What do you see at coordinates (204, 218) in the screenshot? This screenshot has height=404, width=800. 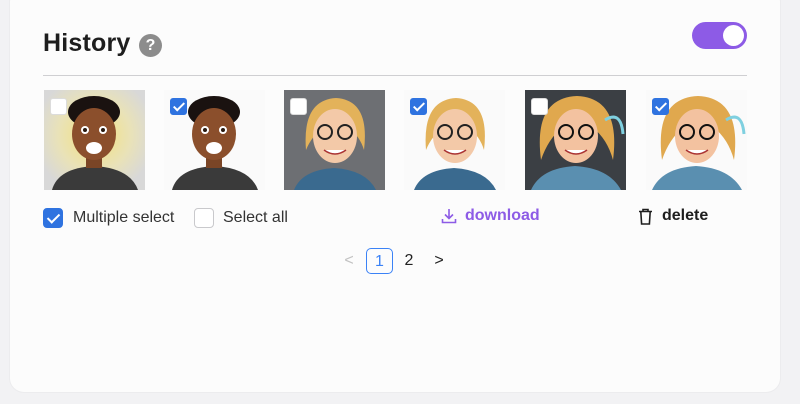 I see `select-all-checkbox` at bounding box center [204, 218].